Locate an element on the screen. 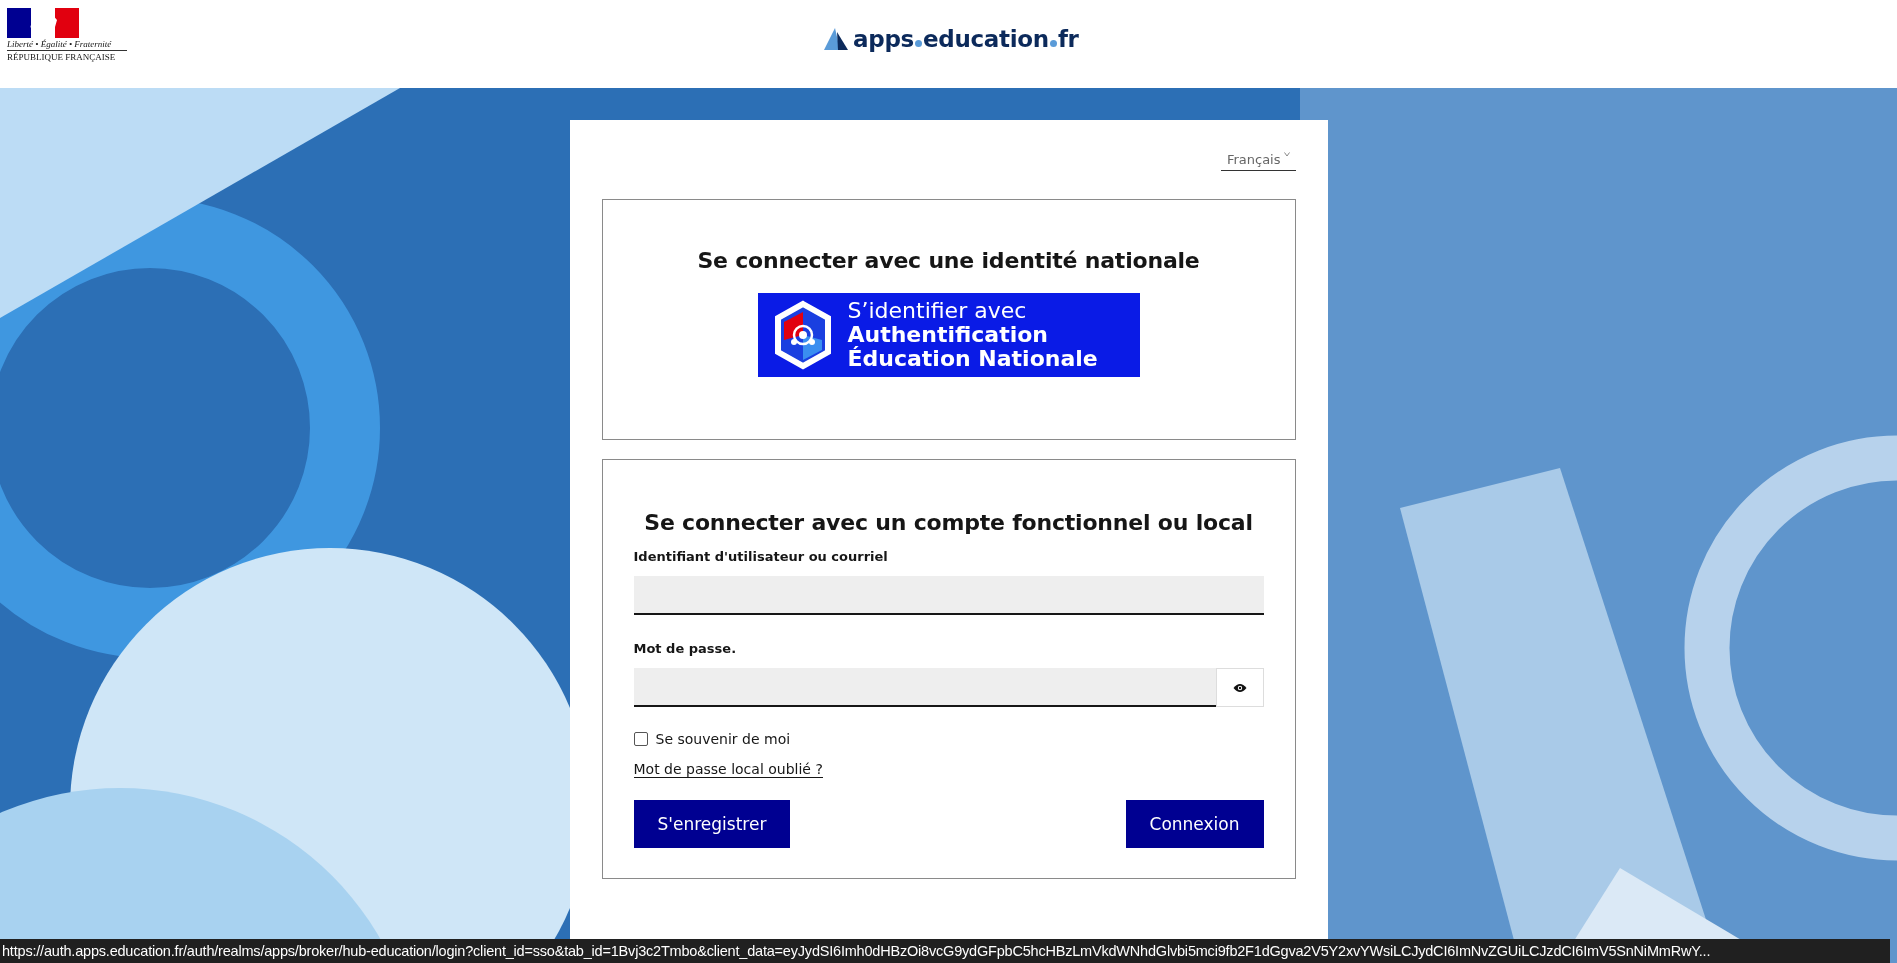 Image resolution: width=1897 pixels, height=963 pixels. republic-name: RÉPUBLIQUE FRANÇAISE is located at coordinates (62, 57).